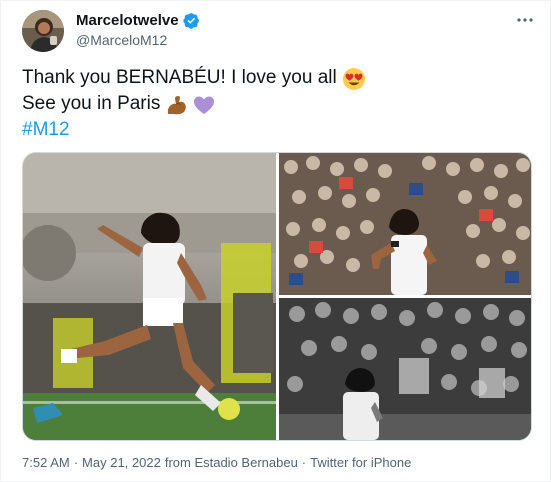 The image size is (551, 482). Describe the element at coordinates (46, 130) in the screenshot. I see `hashtag-link: #M12` at that location.